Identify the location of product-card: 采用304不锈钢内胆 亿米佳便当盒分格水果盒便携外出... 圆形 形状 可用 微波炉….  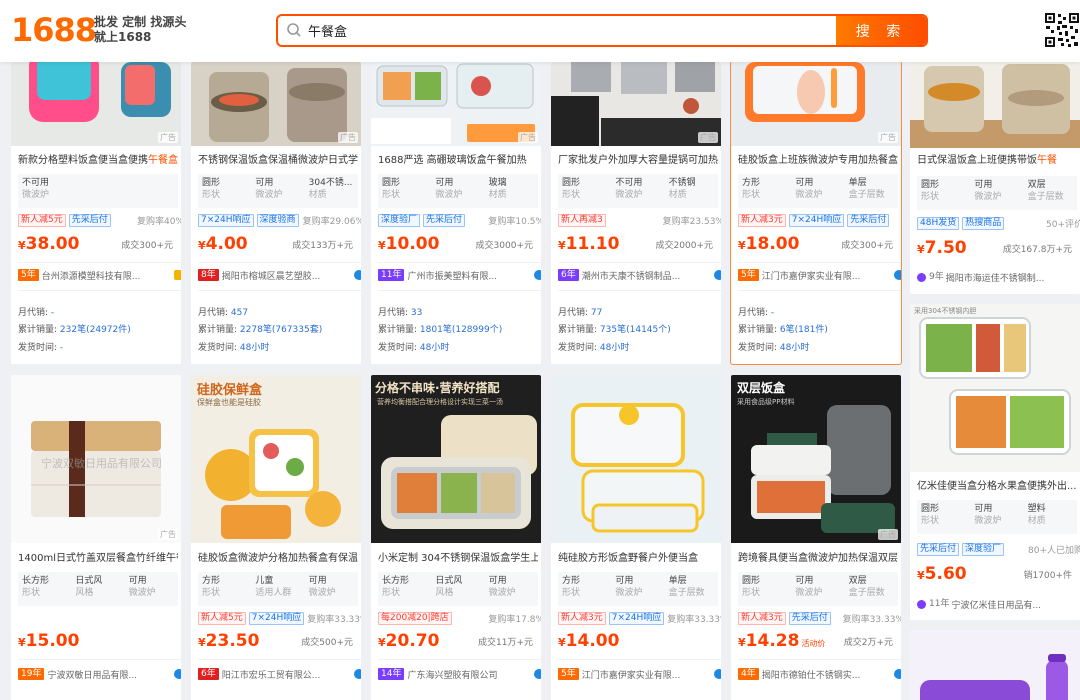
(995, 462).